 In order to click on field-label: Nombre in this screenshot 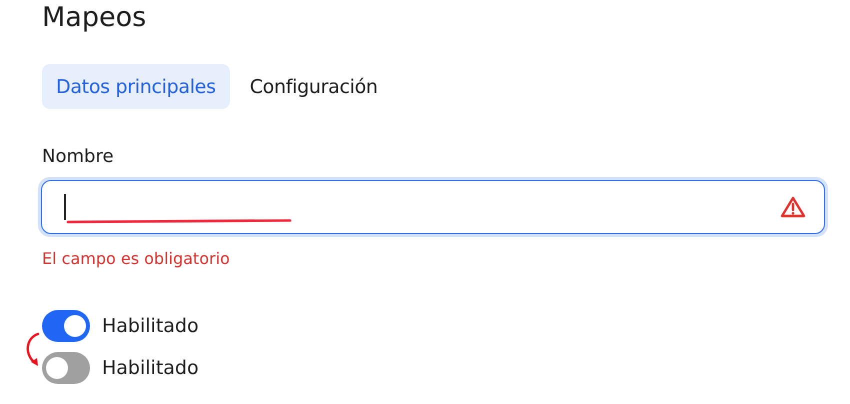, I will do `click(78, 157)`.